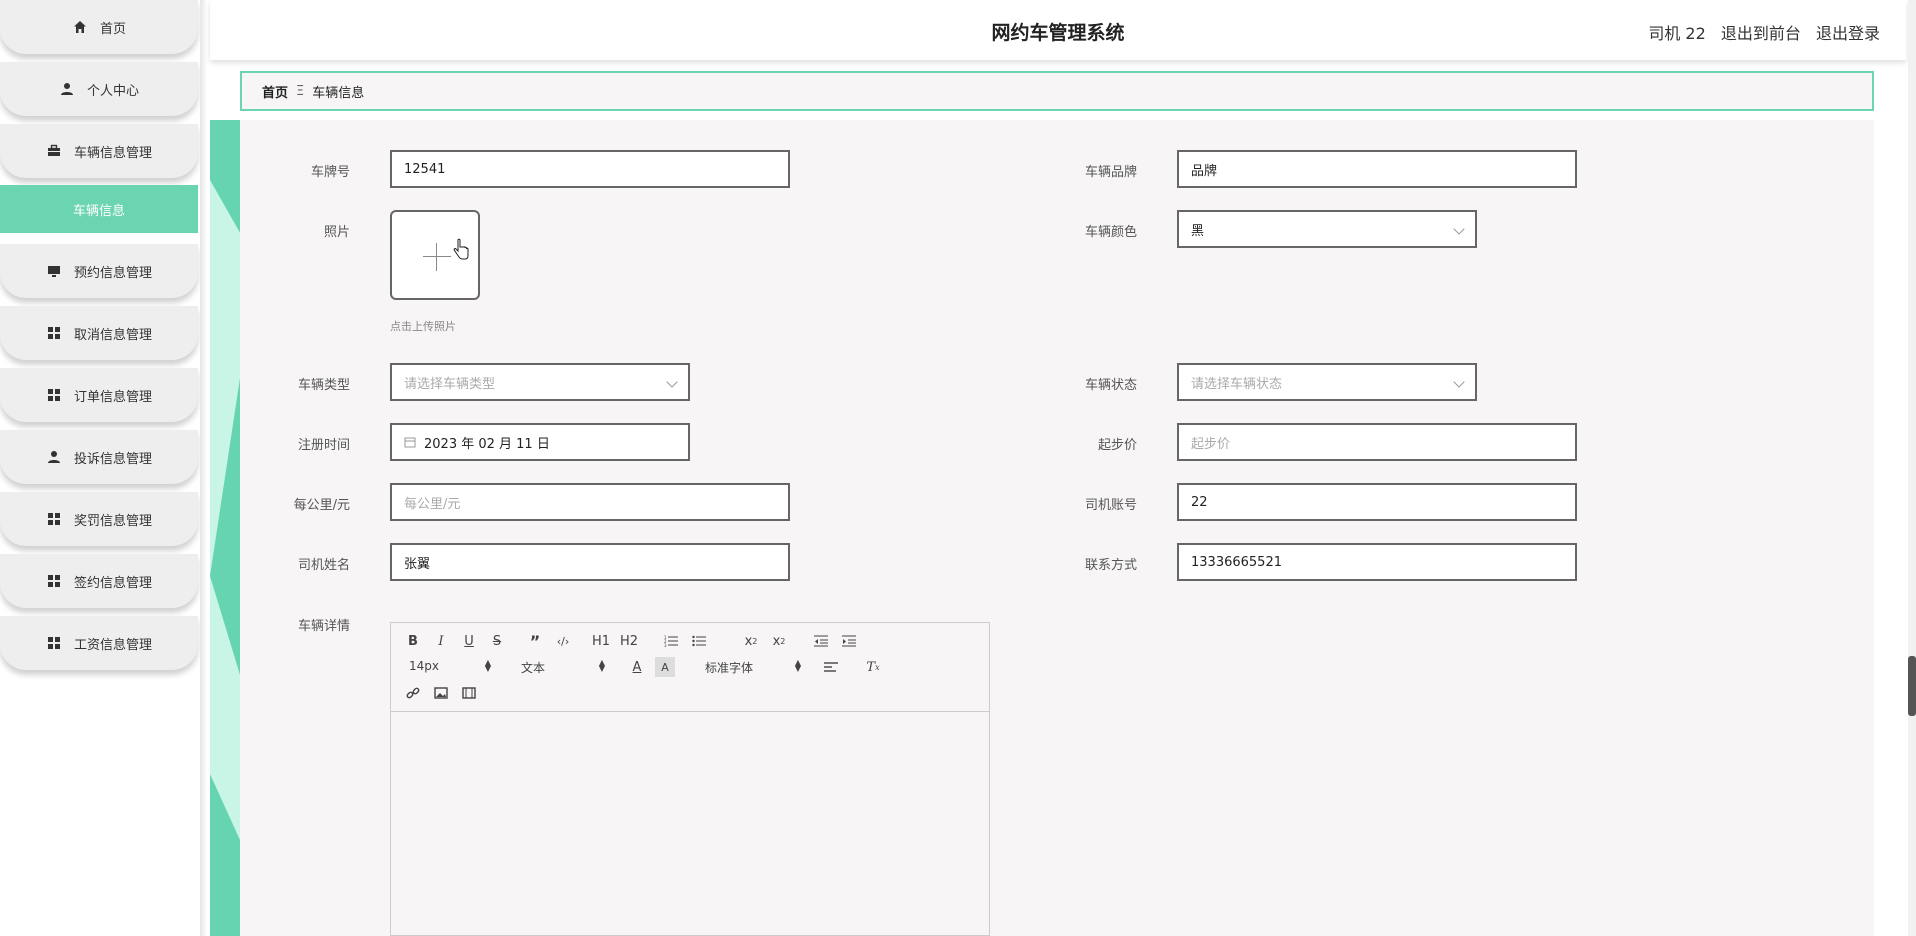 The image size is (1916, 936). What do you see at coordinates (699, 641) in the screenshot?
I see `bullet-list-icon` at bounding box center [699, 641].